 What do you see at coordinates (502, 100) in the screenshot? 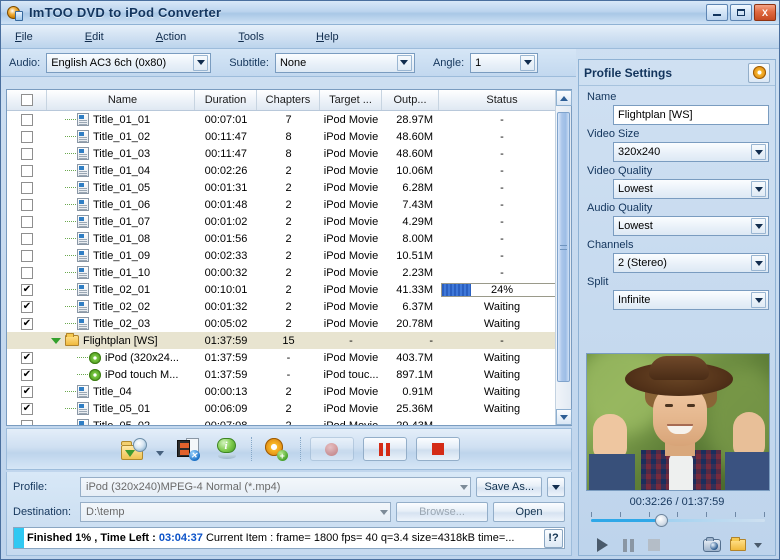
I see `column-header-status: Status` at bounding box center [502, 100].